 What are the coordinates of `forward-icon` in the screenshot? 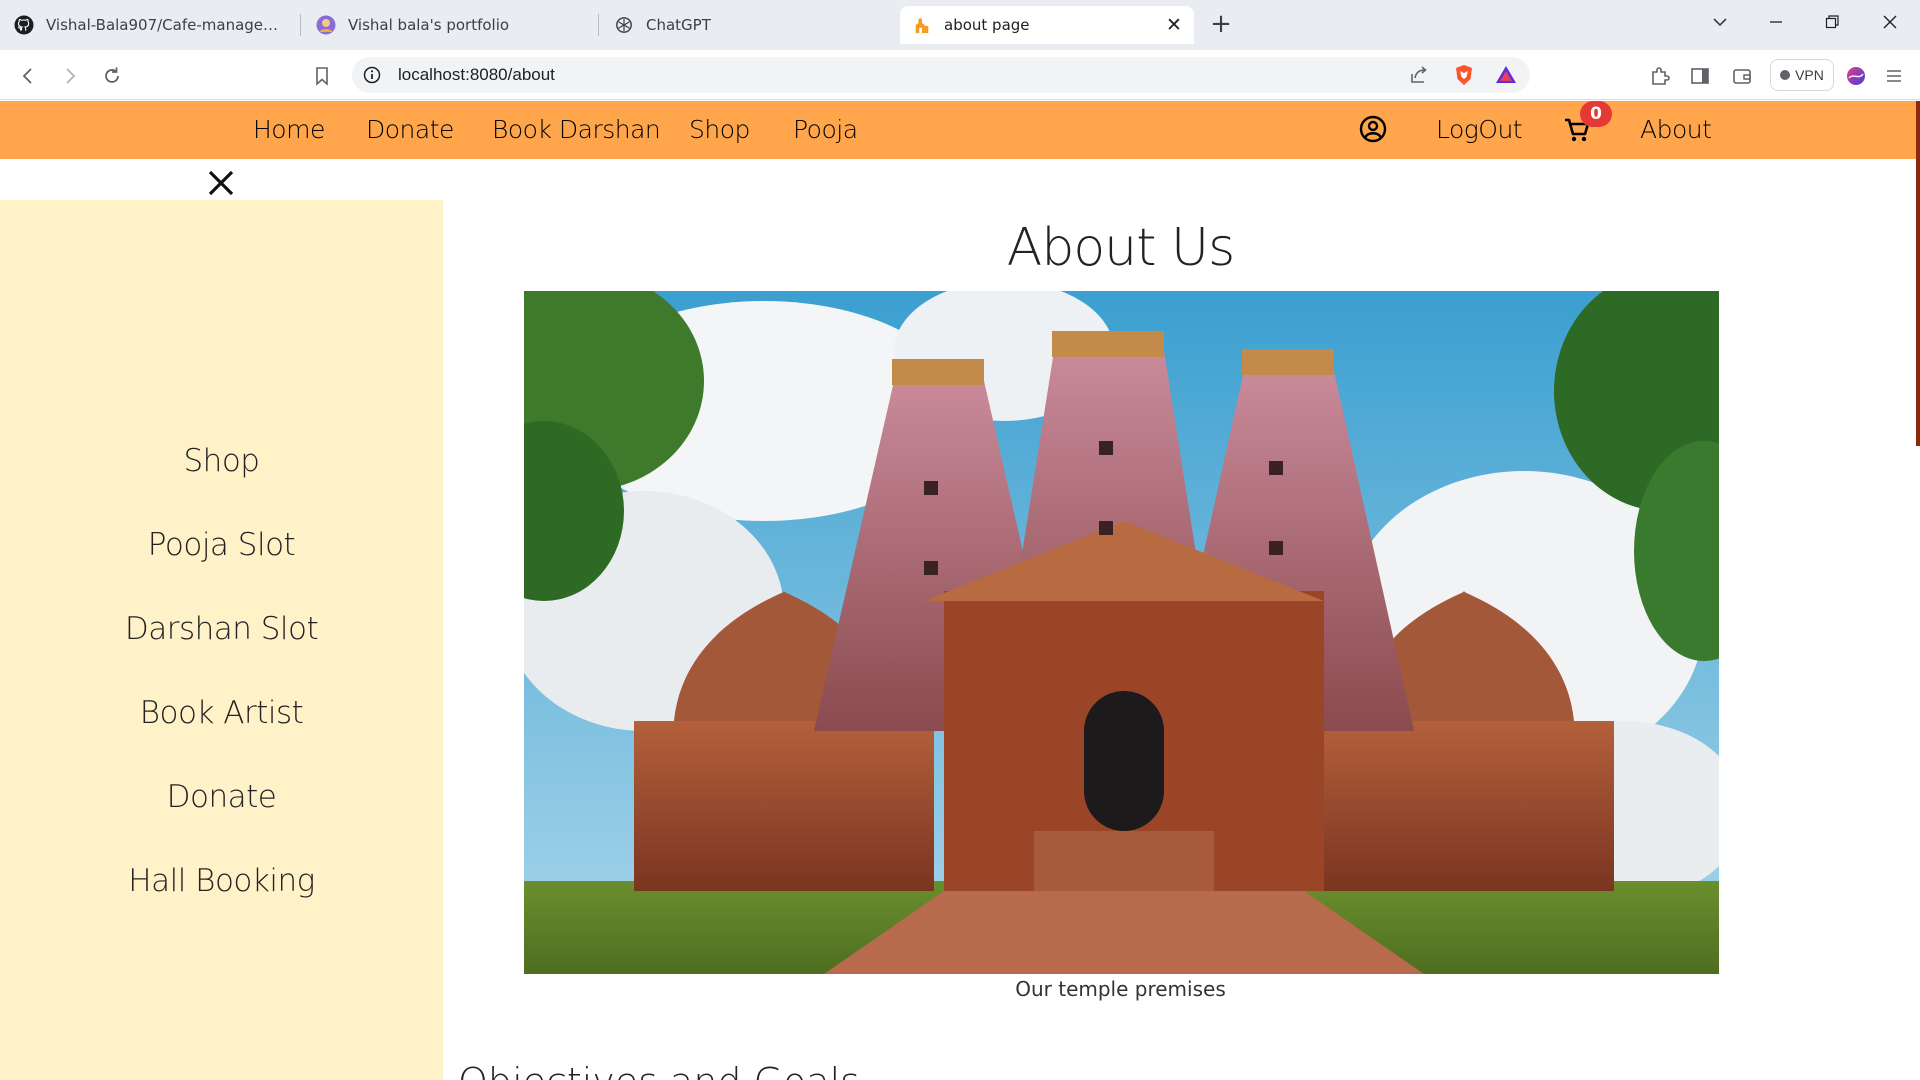 It's located at (70, 76).